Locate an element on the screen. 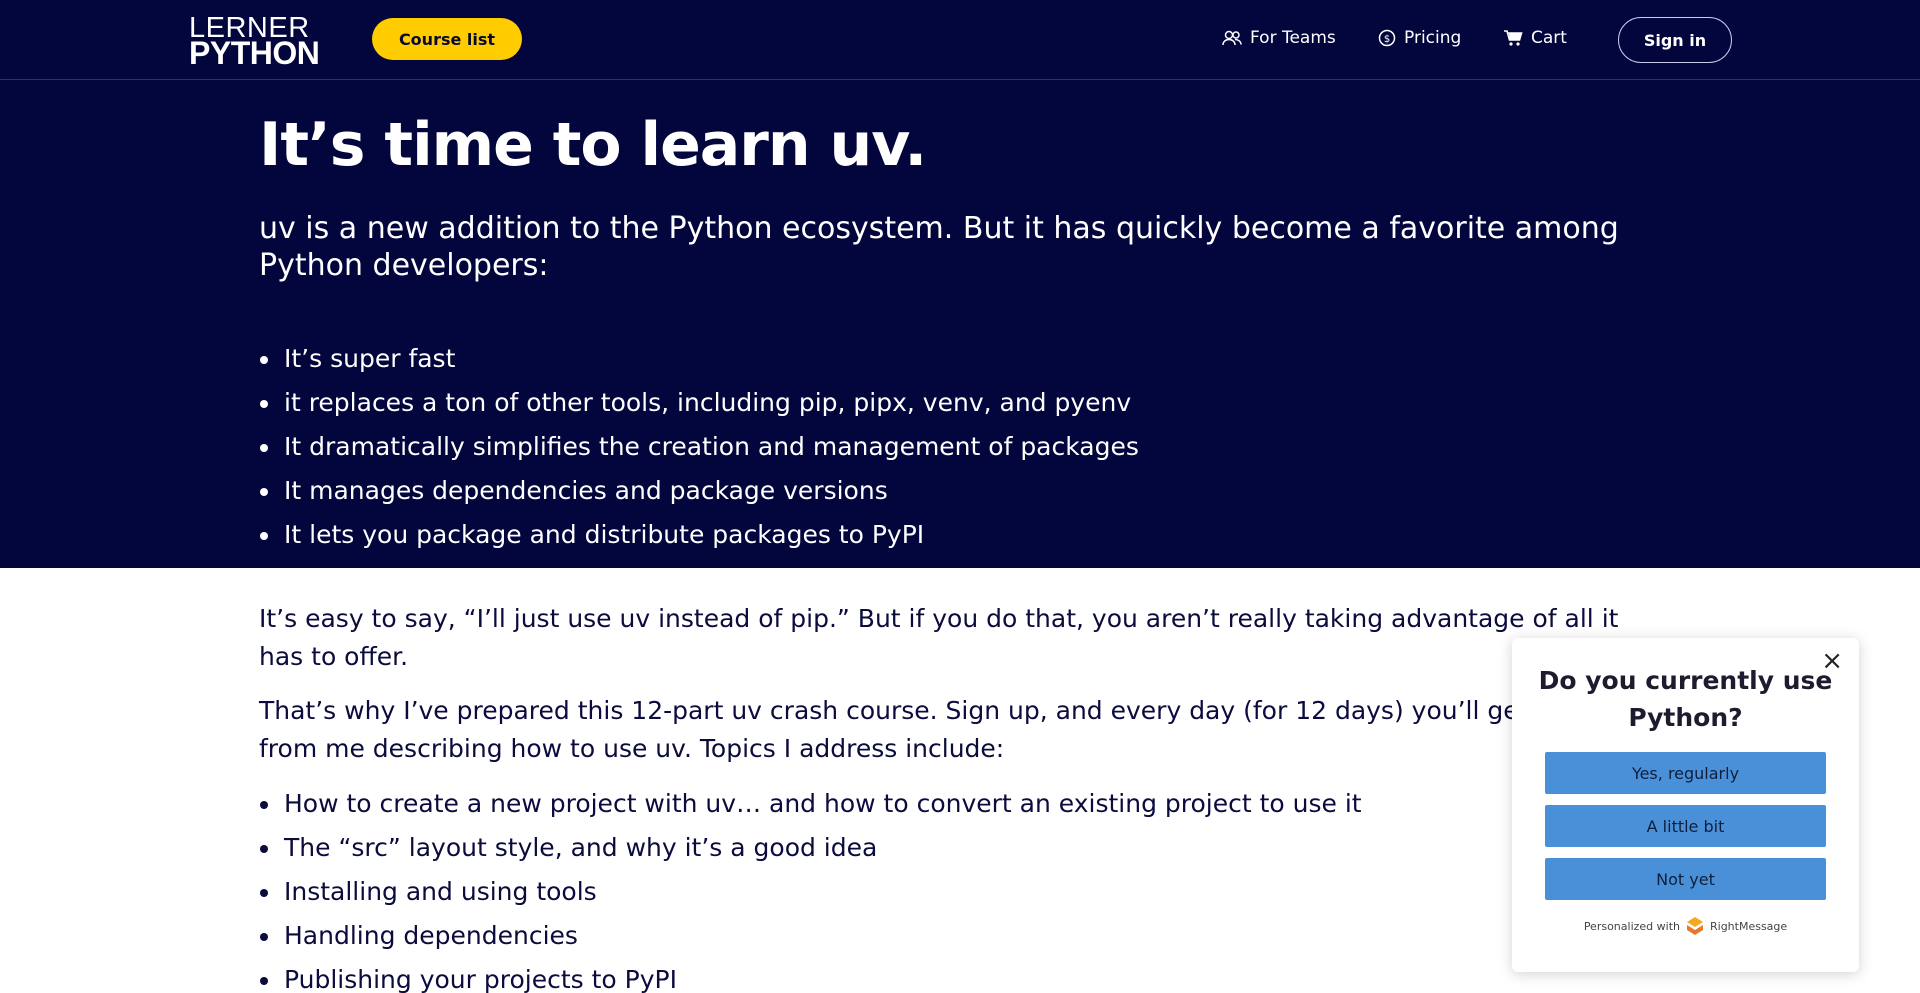 The image size is (1920, 993). nav-label: Pricing is located at coordinates (1433, 38).